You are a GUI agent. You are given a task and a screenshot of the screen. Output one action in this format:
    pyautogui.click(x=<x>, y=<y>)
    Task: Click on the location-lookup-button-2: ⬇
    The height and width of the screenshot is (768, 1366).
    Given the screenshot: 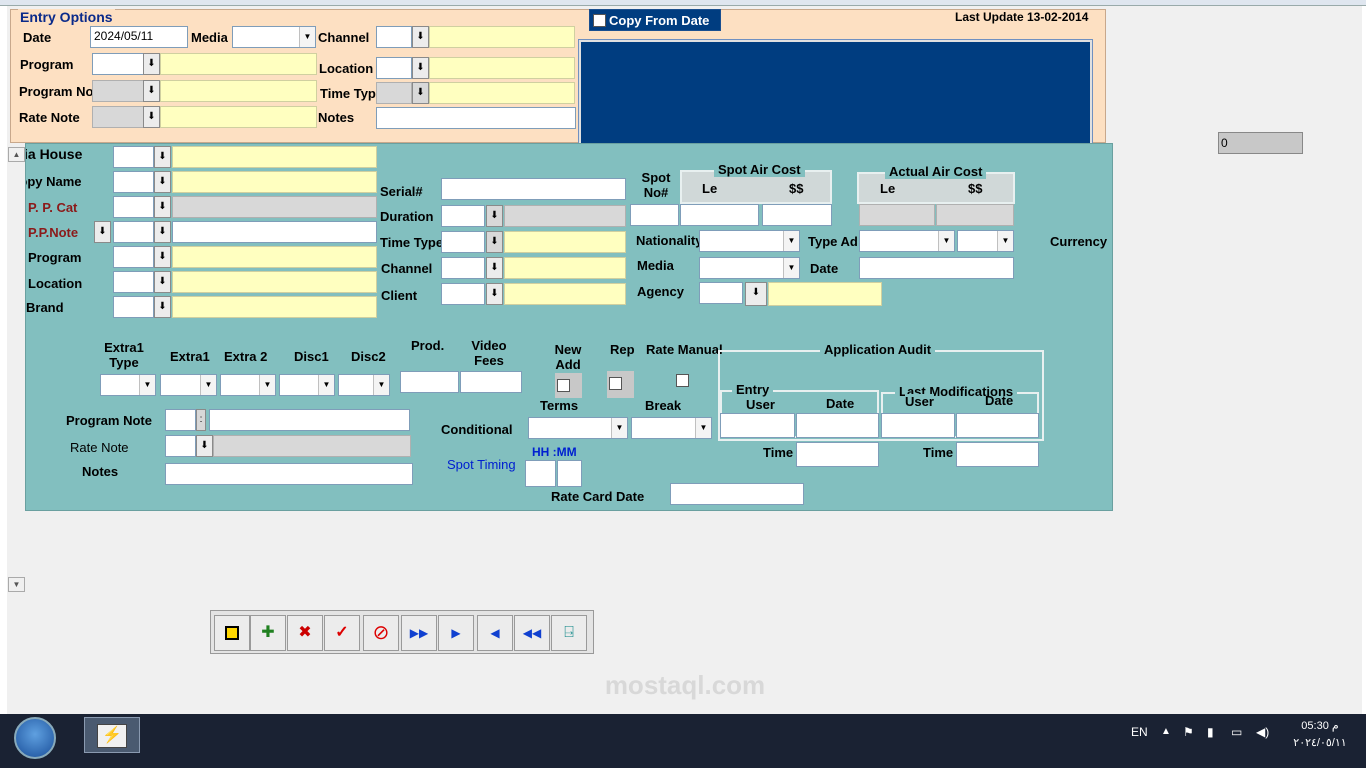 What is the action you would take?
    pyautogui.click(x=162, y=282)
    